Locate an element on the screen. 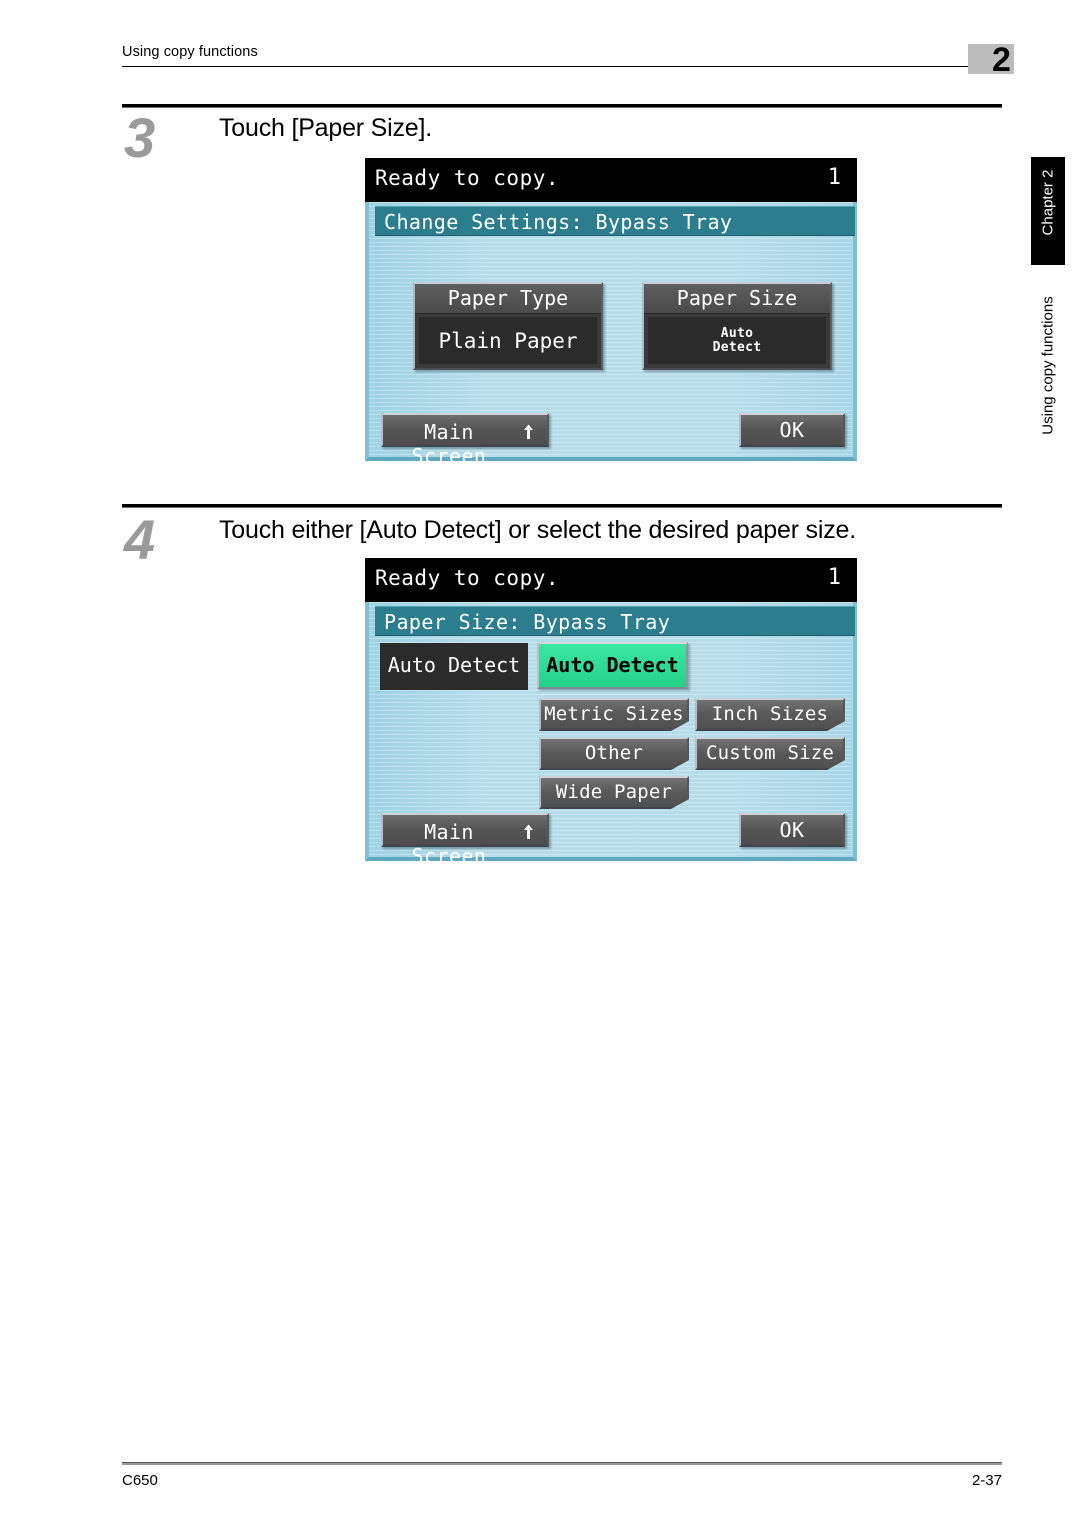 The height and width of the screenshot is (1527, 1080). step-number-3: 3 is located at coordinates (139, 137).